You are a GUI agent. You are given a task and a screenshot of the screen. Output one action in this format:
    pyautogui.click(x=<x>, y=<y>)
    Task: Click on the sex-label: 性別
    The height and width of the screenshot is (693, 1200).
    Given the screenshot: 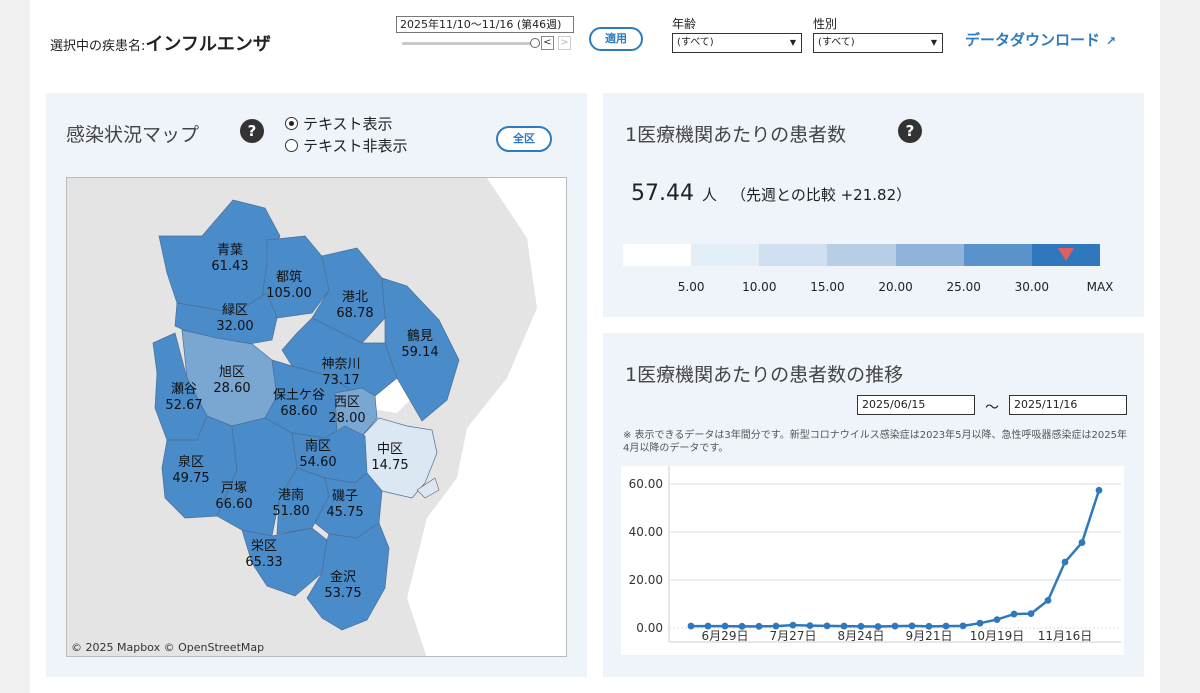 What is the action you would take?
    pyautogui.click(x=825, y=24)
    